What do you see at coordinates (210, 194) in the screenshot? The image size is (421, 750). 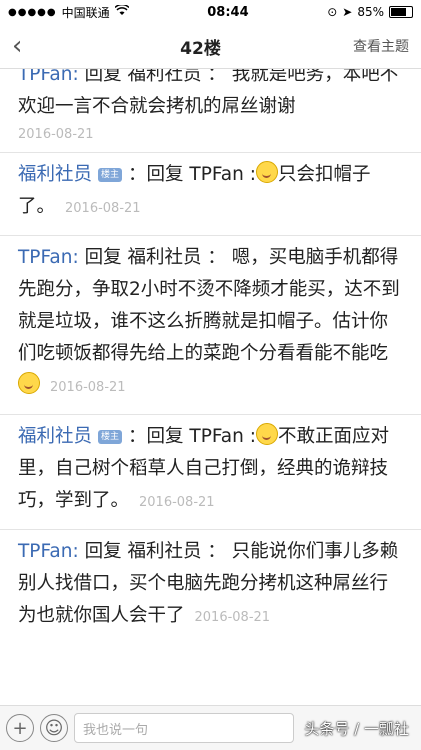 I see `reply-item: 福利社员 楼主 ：回复 TPFan : 只会扣帽子了。 2016-08-21` at bounding box center [210, 194].